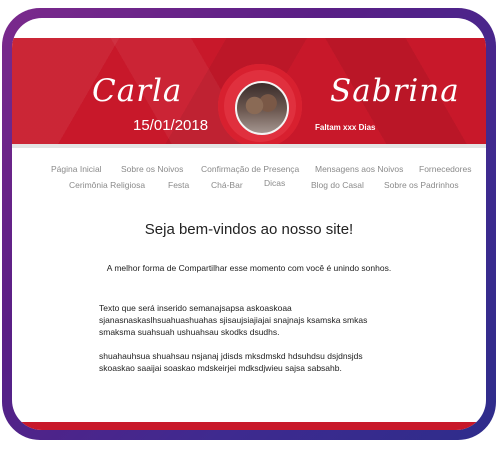 The width and height of the screenshot is (500, 450). I want to click on nav-link-sobre-os-padrinhos: Sobre os Padrinhos, so click(421, 185).